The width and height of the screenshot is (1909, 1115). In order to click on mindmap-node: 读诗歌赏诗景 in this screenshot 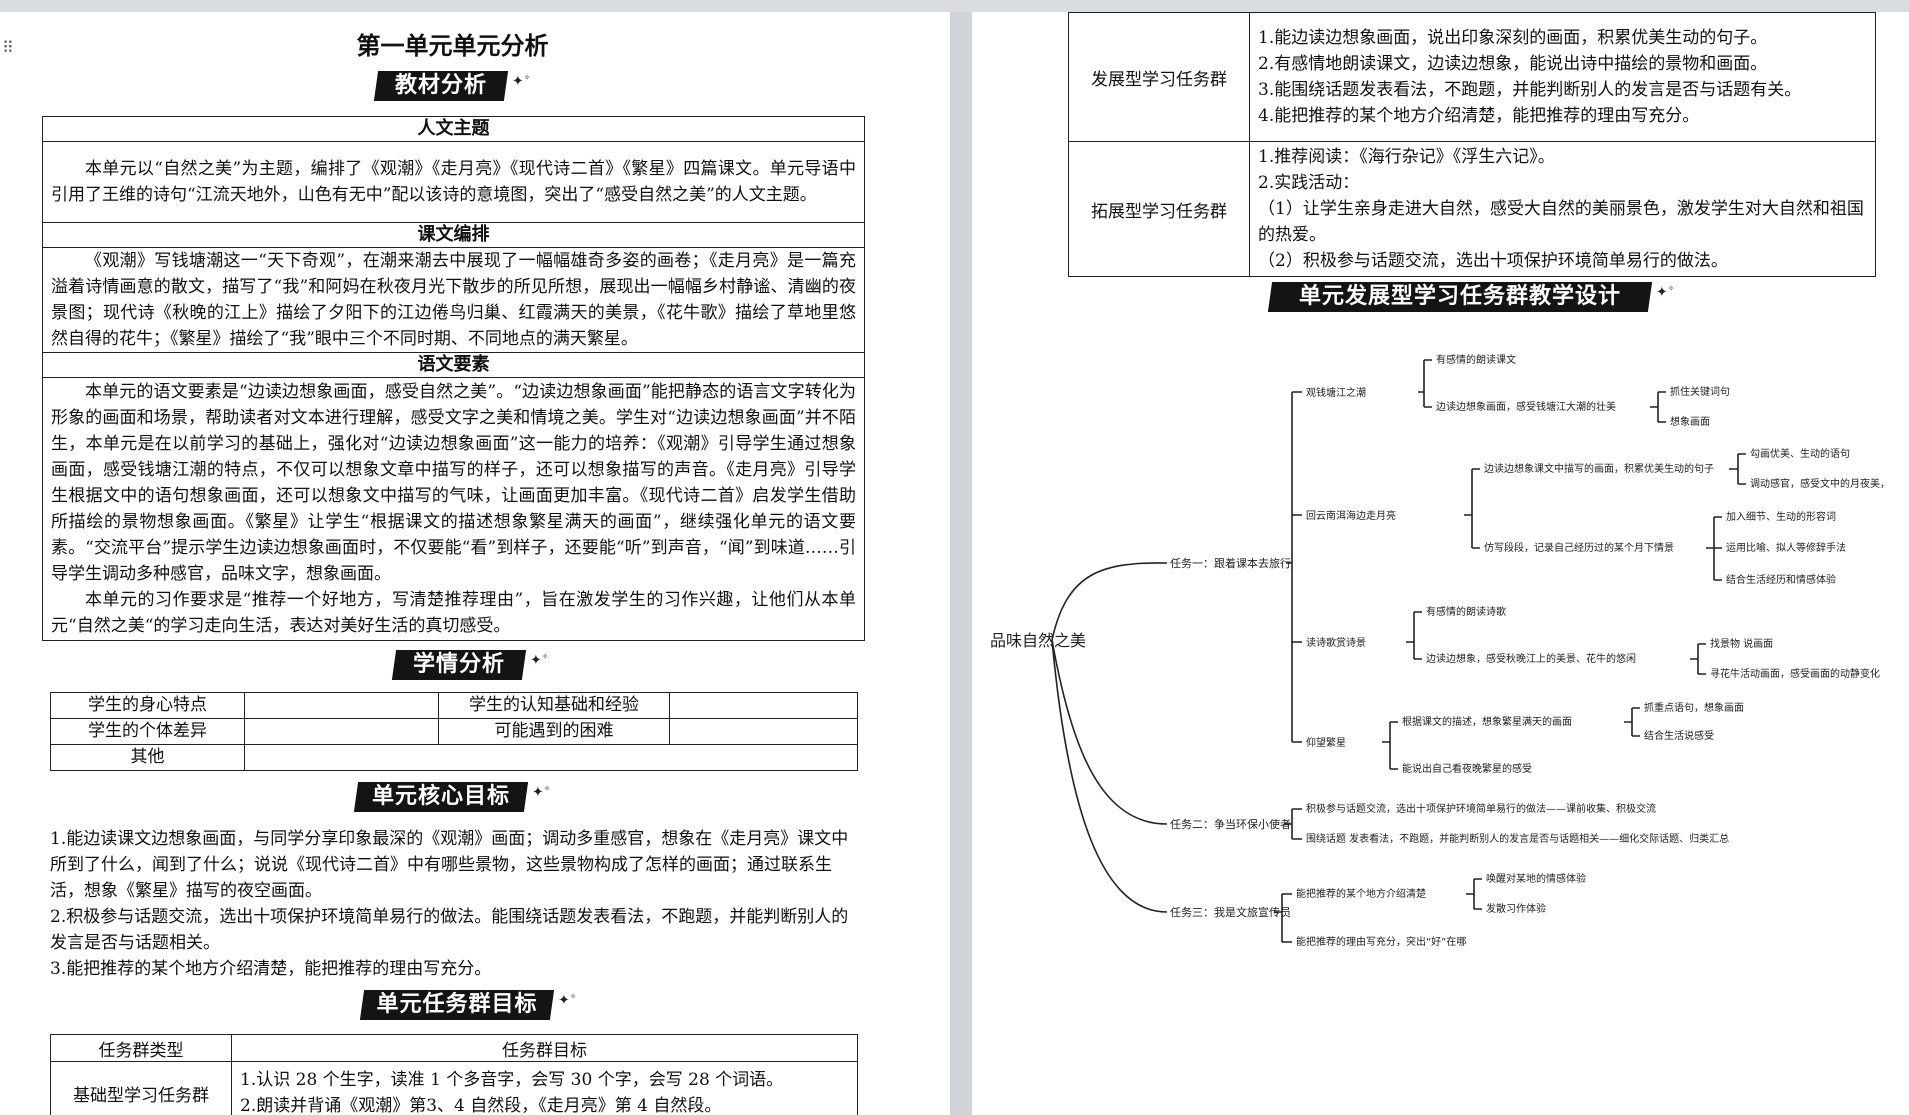, I will do `click(1336, 642)`.